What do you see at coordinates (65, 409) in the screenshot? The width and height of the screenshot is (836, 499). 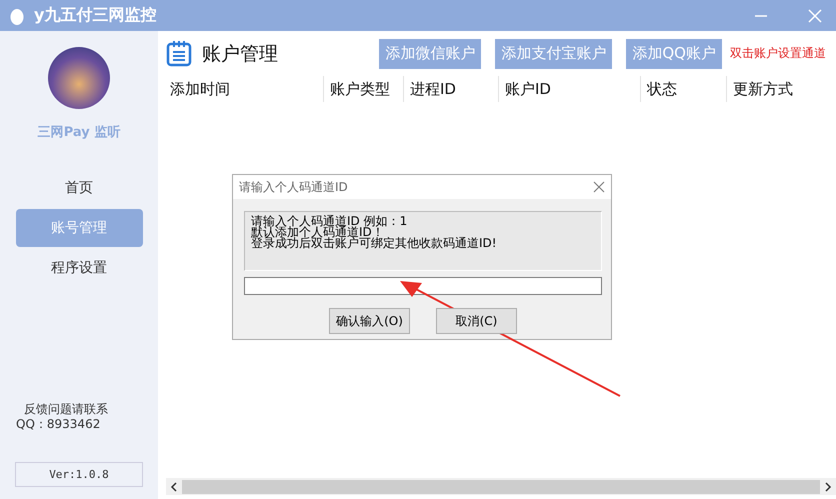 I see `contact-text: 反馈问题请联系` at bounding box center [65, 409].